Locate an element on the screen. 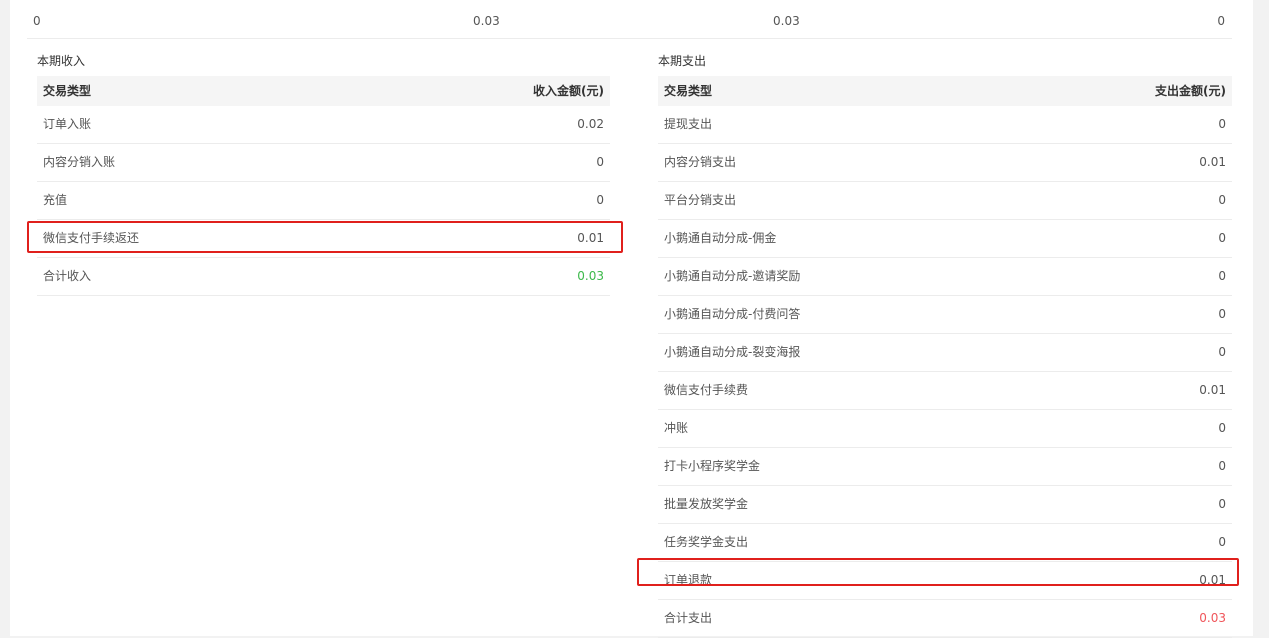  income-row-type: 订单入账 is located at coordinates (67, 124).